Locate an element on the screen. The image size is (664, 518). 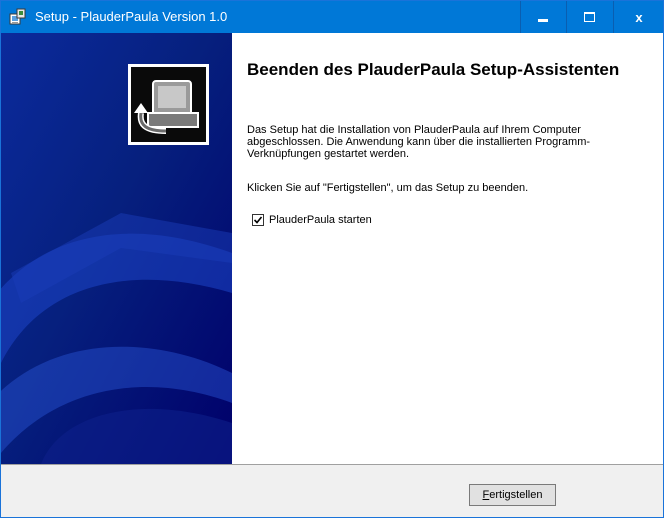
finish-button: Fertigstellen is located at coordinates (512, 495).